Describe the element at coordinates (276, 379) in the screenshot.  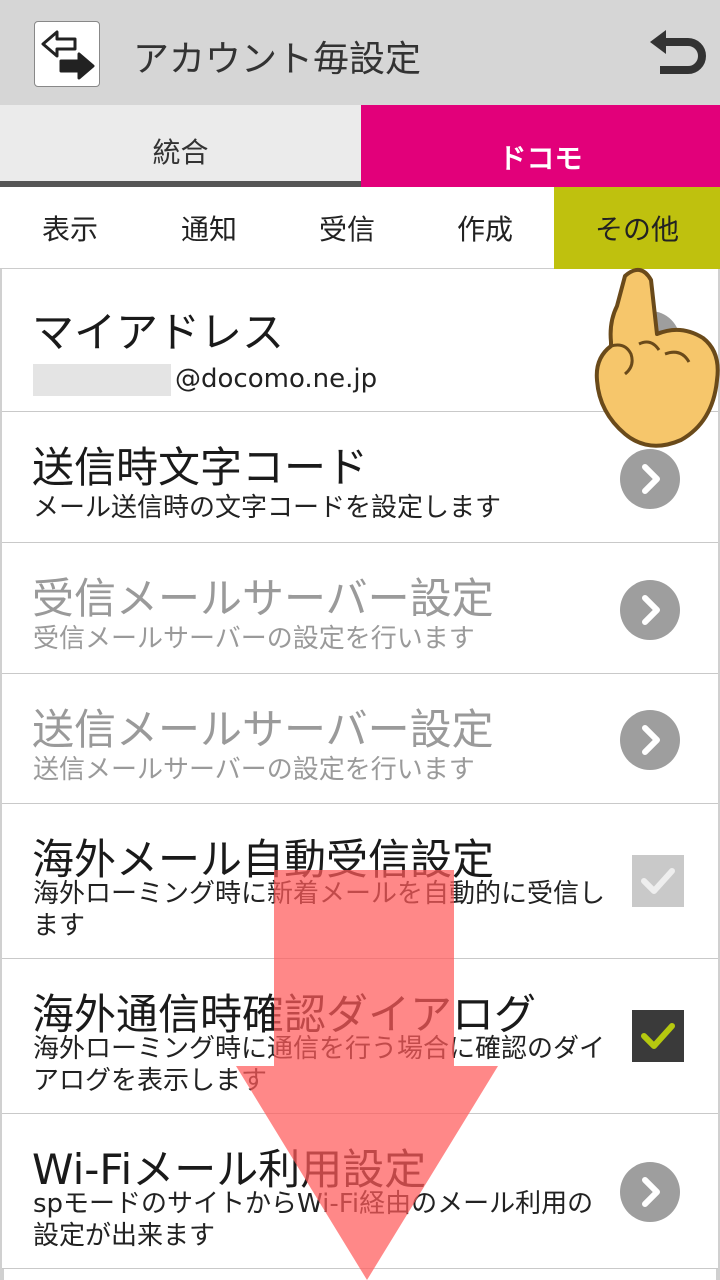
I see `address-domain: @docomo.ne.jp` at that location.